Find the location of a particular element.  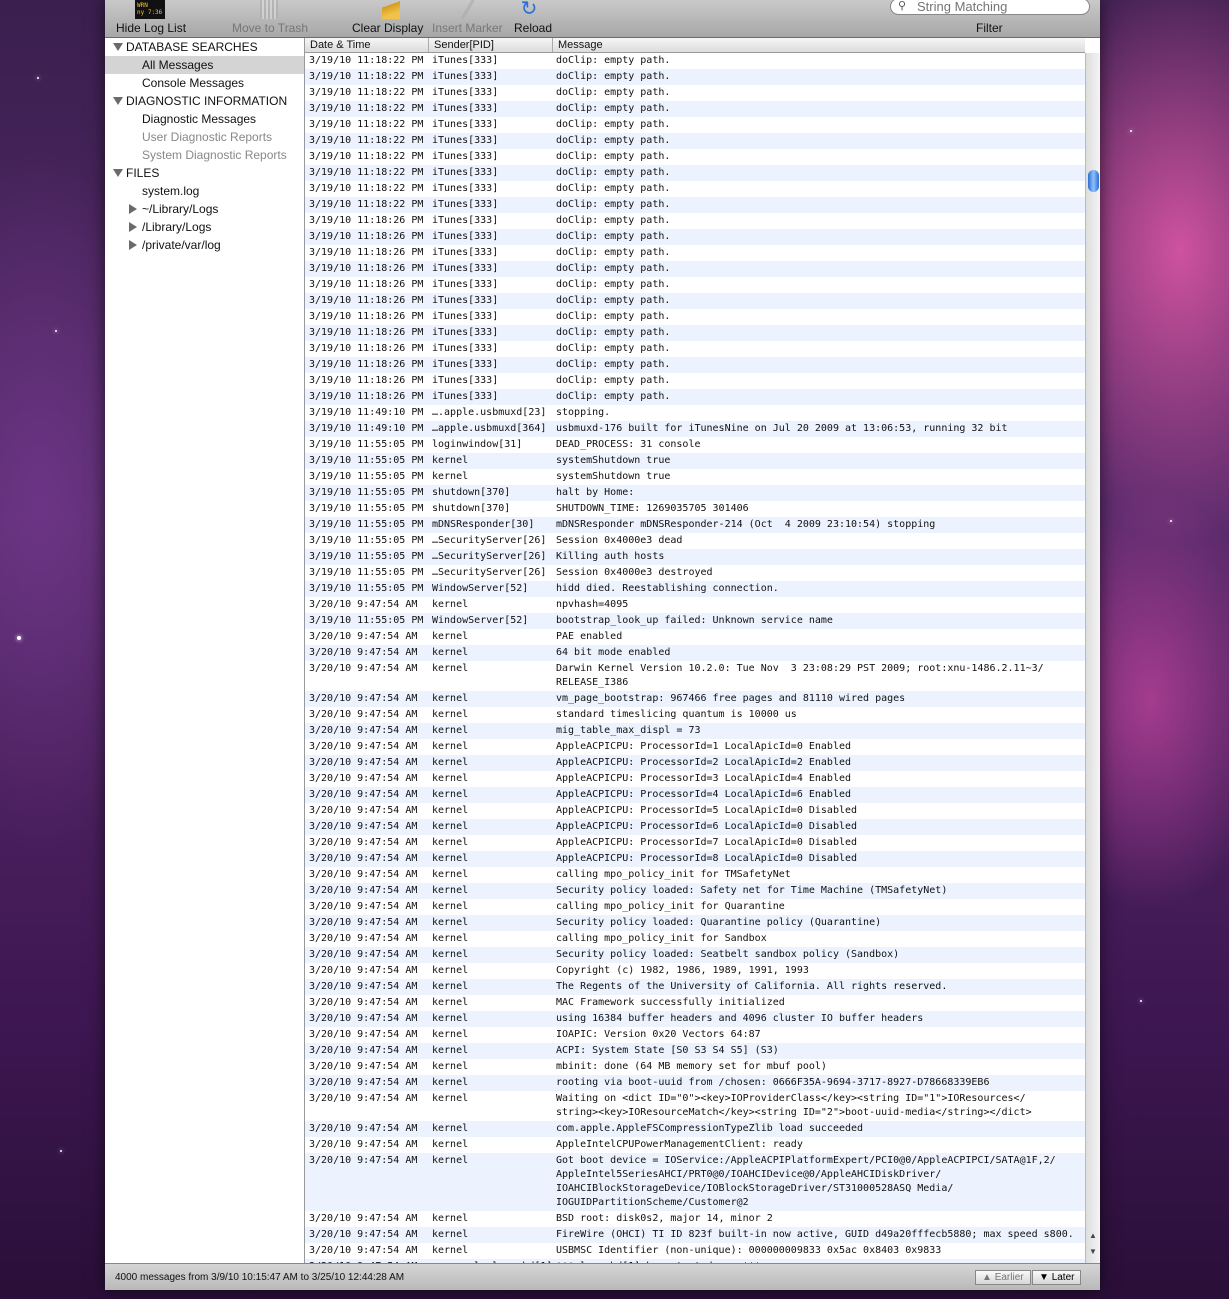

sidebar-item-library-logs: /Library/Logs is located at coordinates (204, 227).